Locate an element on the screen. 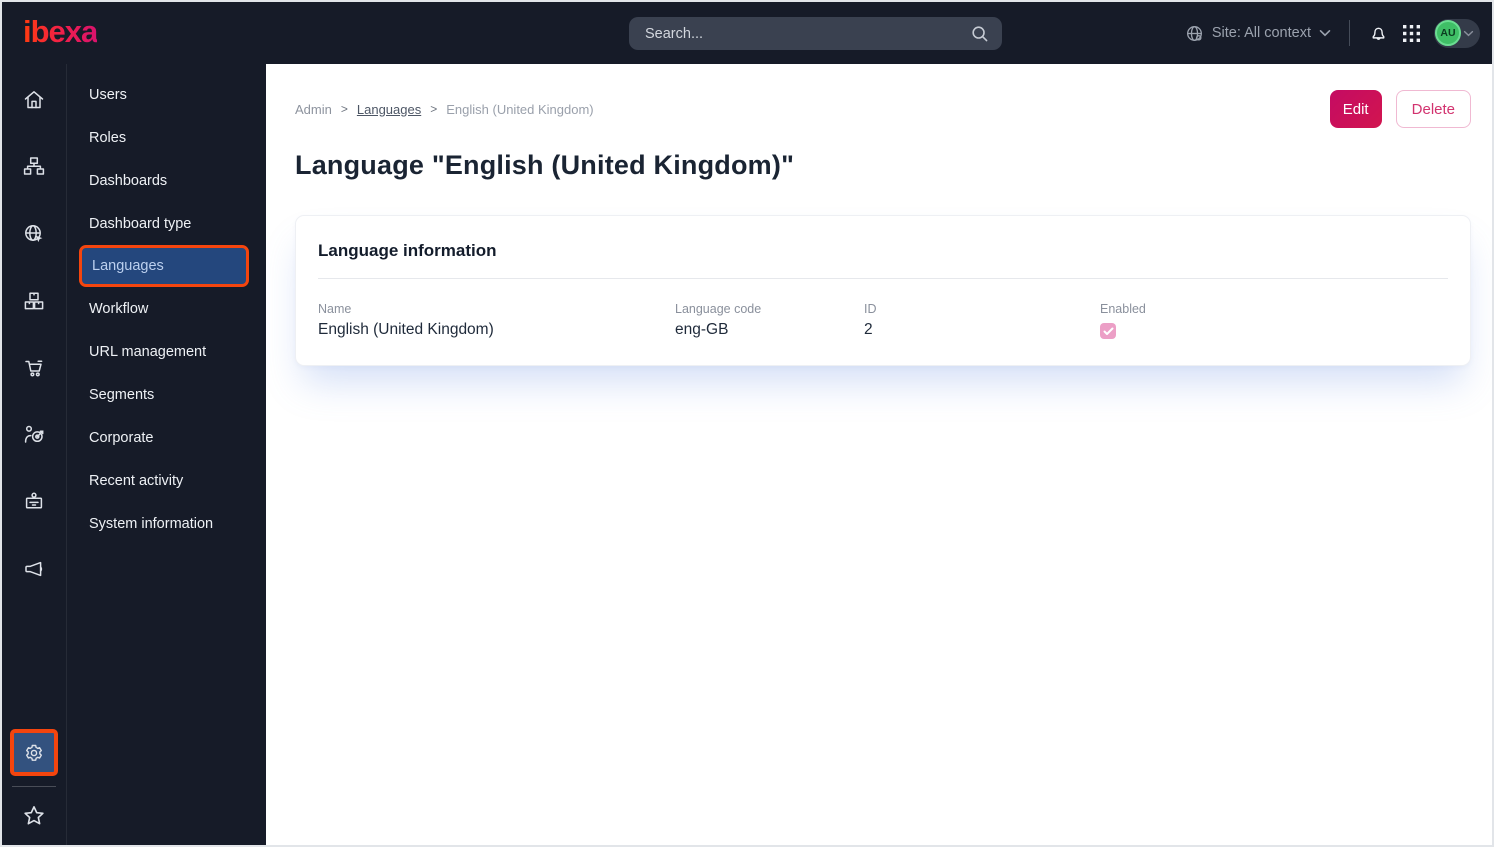 The width and height of the screenshot is (1494, 847). page-title: Language "English (United Kingdom)" is located at coordinates (545, 165).